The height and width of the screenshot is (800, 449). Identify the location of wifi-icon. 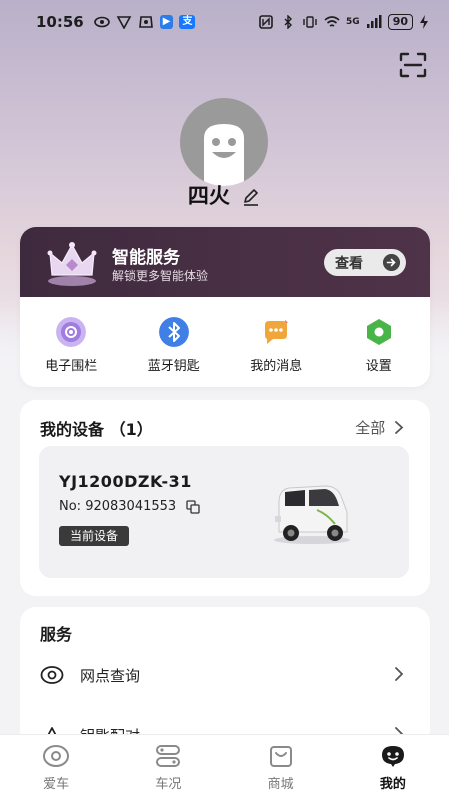
(332, 21).